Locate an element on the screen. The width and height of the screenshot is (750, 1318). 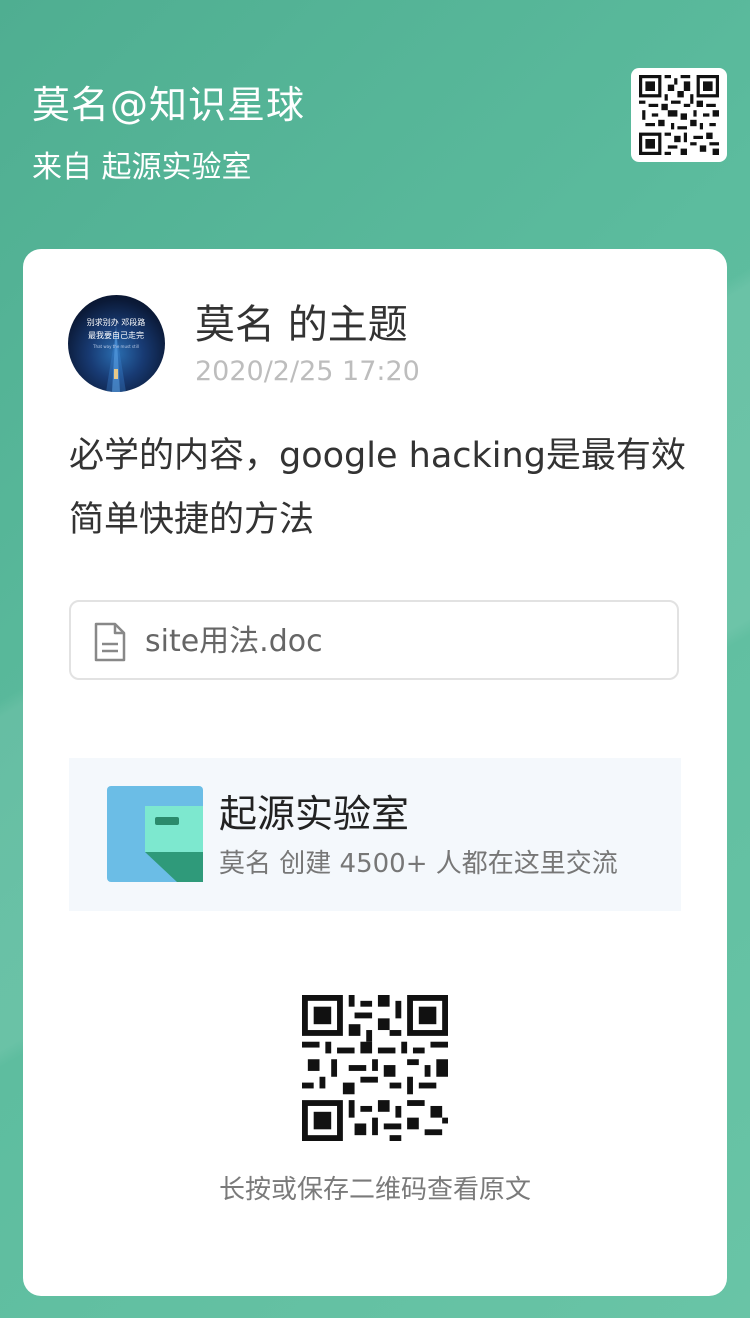
header-qr-code is located at coordinates (679, 115).